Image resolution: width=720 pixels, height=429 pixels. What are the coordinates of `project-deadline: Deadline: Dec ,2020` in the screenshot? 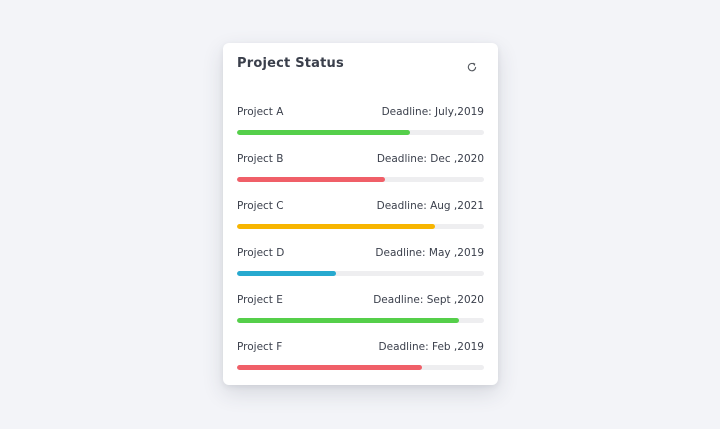 It's located at (430, 159).